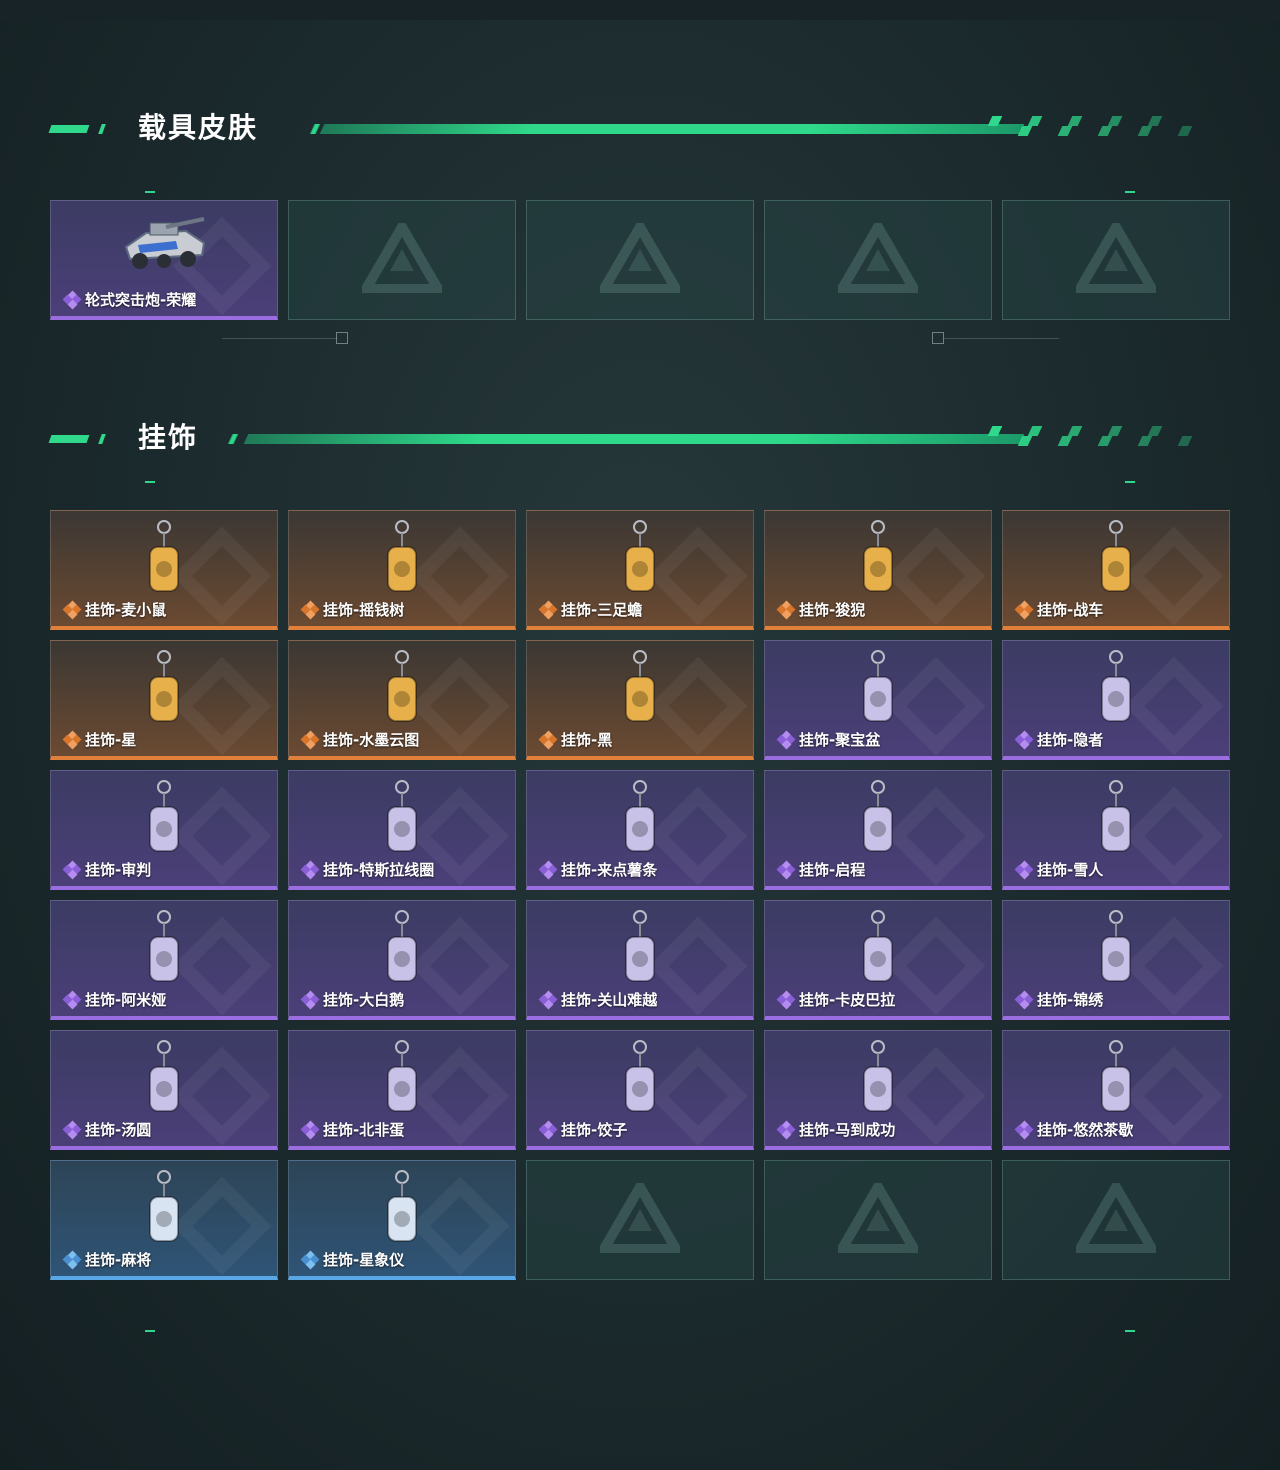 The width and height of the screenshot is (1280, 1470). Describe the element at coordinates (379, 870) in the screenshot. I see `item-name: 挂饰-特斯拉线圈` at that location.